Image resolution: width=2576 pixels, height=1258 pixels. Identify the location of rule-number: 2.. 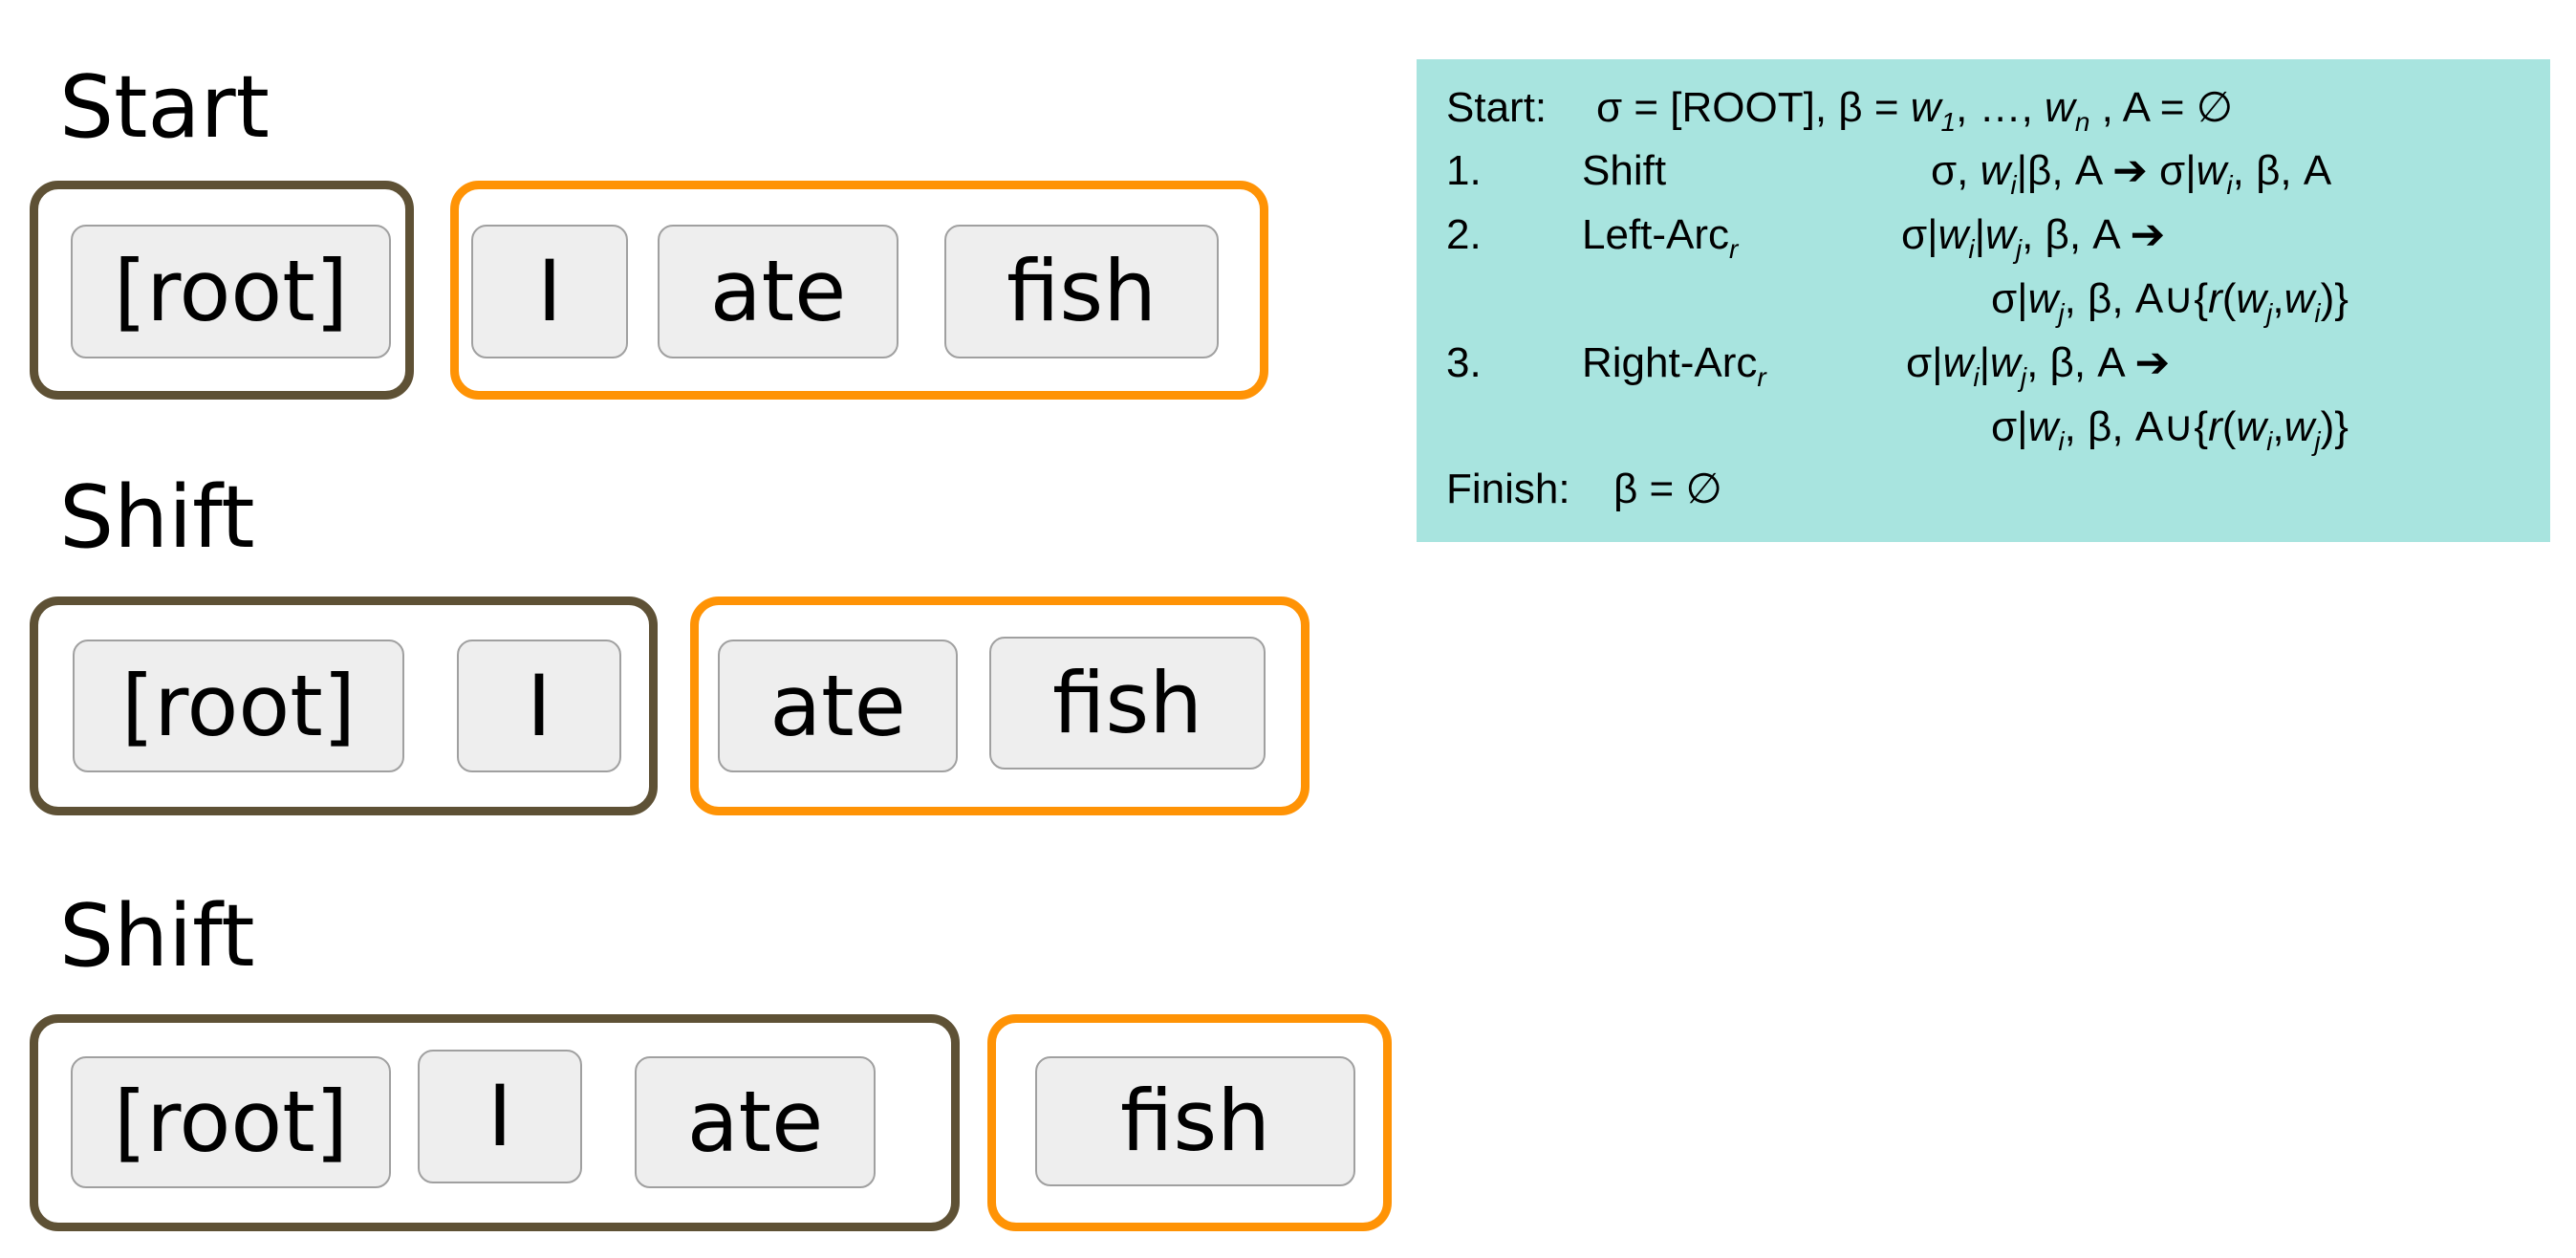
(1464, 234).